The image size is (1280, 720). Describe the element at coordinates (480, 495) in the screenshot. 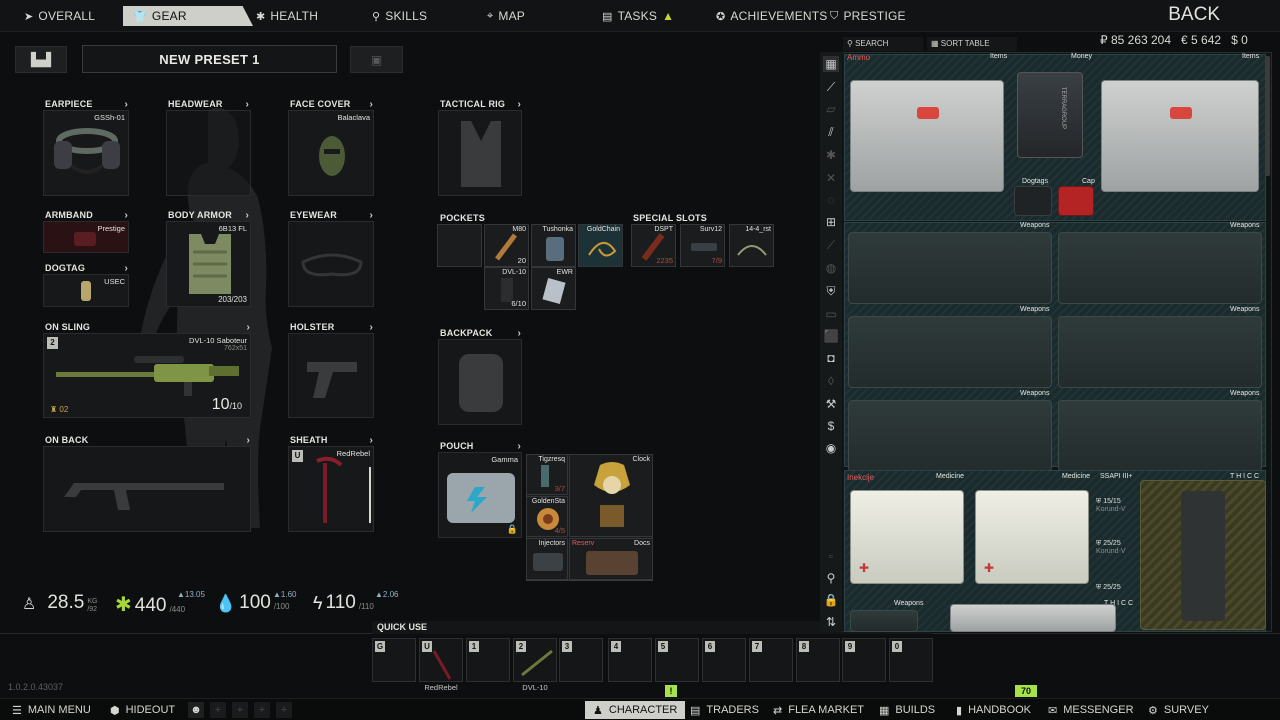

I see `pouch-slot: Gamma 🔒` at that location.